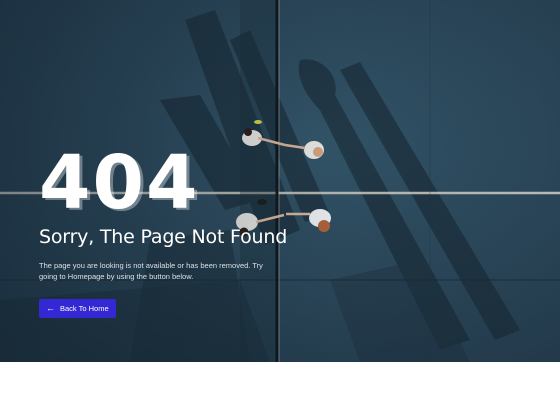  I want to click on back-to-home-label: Back To Home, so click(84, 308).